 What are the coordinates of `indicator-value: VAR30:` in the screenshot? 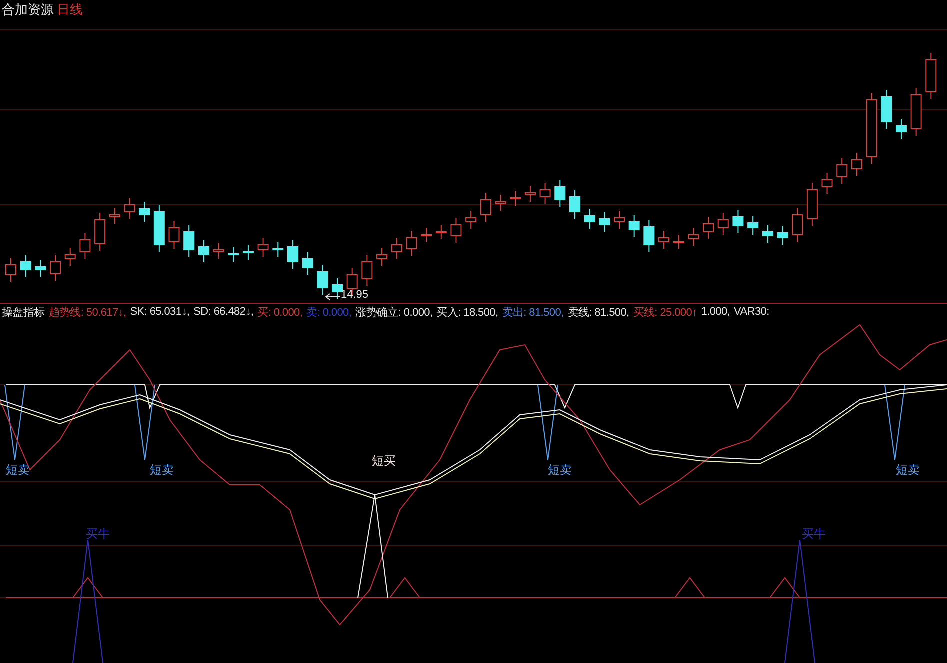 It's located at (752, 312).